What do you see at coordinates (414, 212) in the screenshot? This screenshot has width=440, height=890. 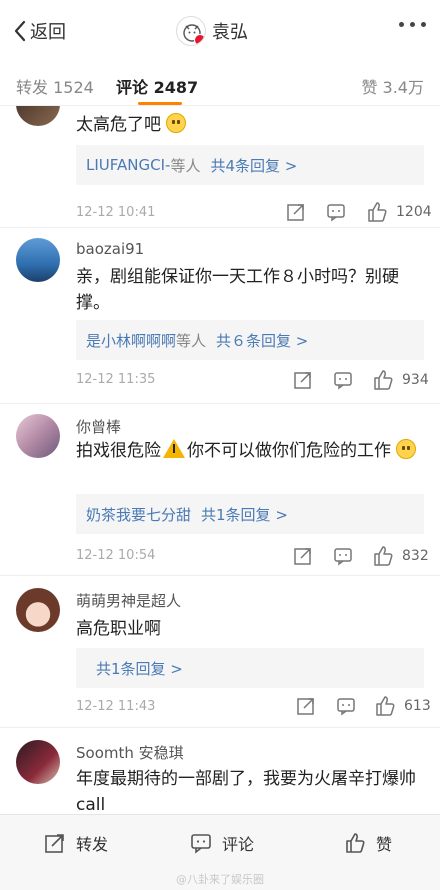 I see `like-count: 1204` at bounding box center [414, 212].